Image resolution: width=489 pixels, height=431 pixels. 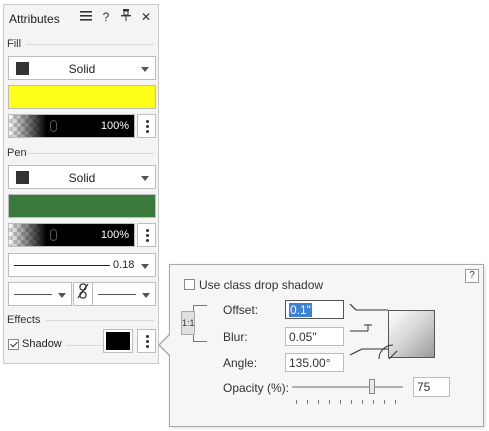 I want to click on fill-more-button, so click(x=146, y=126).